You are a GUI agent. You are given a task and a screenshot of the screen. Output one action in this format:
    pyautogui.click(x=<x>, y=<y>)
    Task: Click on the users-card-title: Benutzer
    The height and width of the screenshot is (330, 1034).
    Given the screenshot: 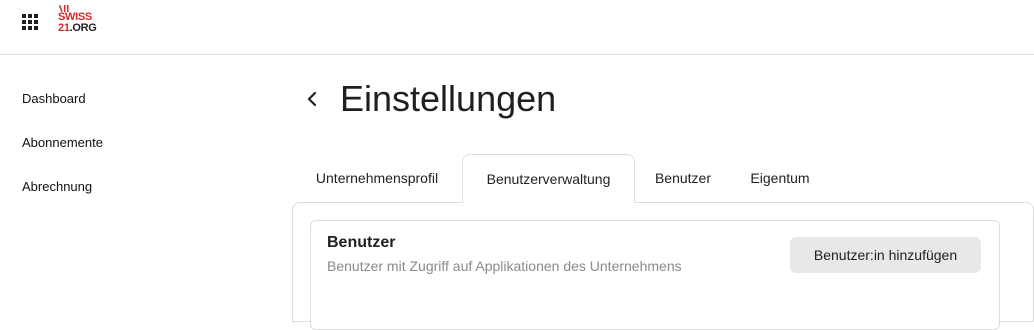 What is the action you would take?
    pyautogui.click(x=361, y=242)
    